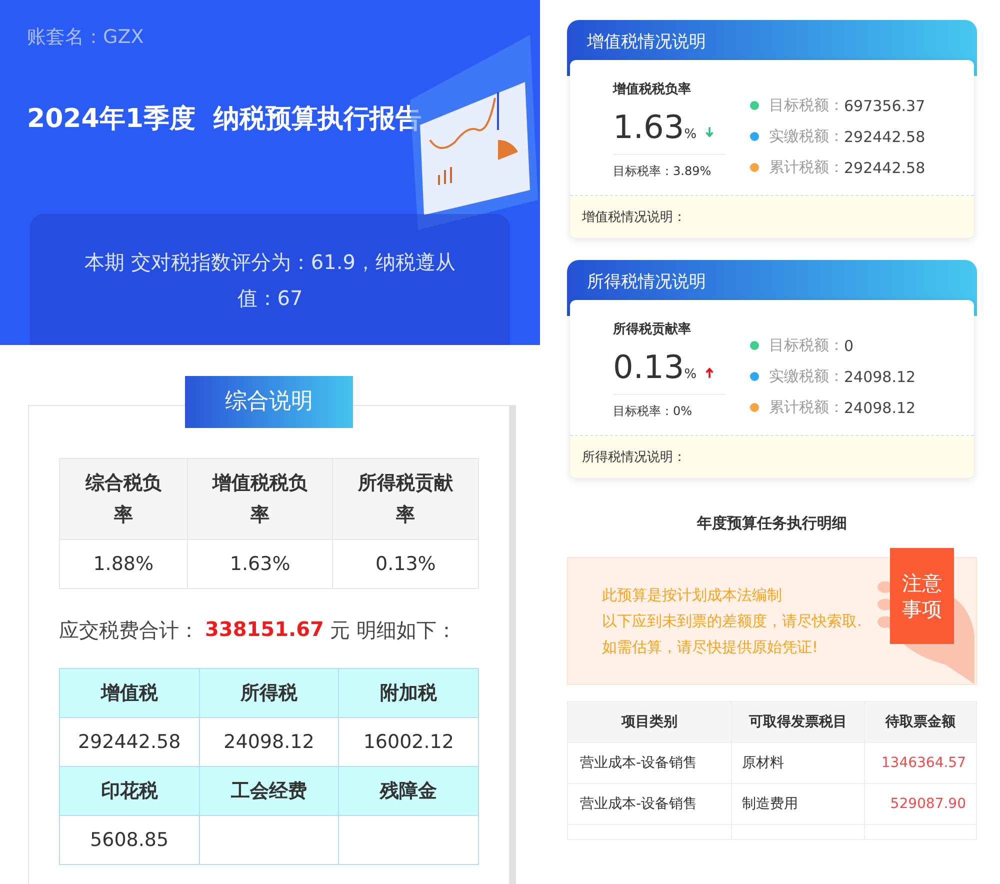 The height and width of the screenshot is (884, 1000). What do you see at coordinates (498, 111) in the screenshot?
I see `marker-line` at bounding box center [498, 111].